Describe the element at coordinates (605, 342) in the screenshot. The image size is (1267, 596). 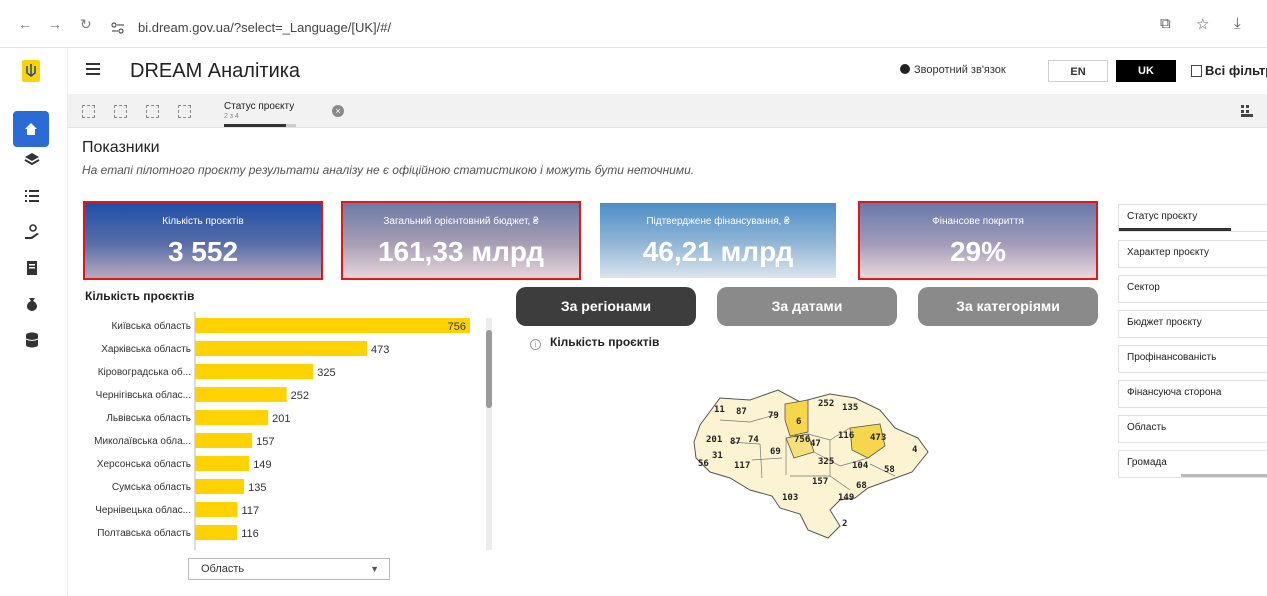
I see `map-caption-text: Кількість проєктів` at that location.